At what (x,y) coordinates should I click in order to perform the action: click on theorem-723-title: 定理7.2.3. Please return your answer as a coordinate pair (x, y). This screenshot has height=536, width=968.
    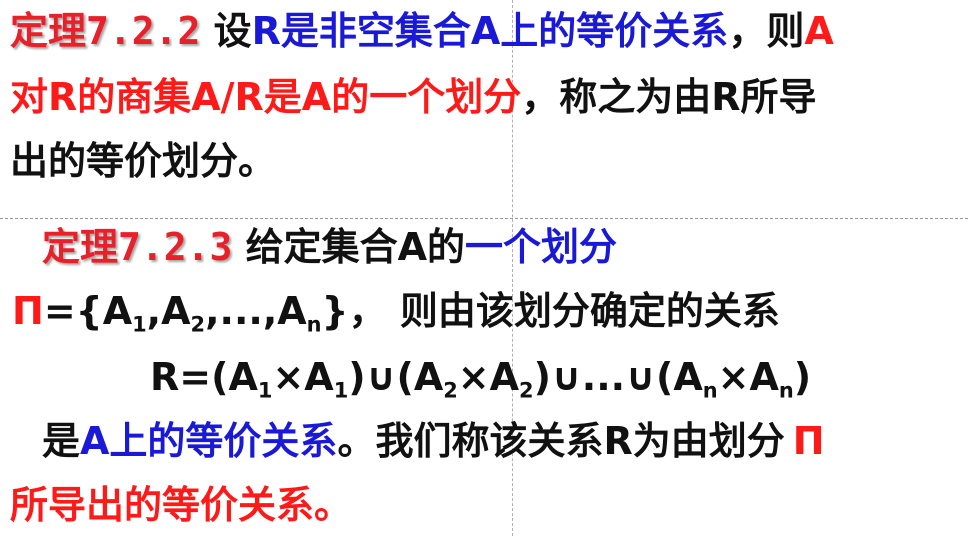
    Looking at the image, I should click on (137, 247).